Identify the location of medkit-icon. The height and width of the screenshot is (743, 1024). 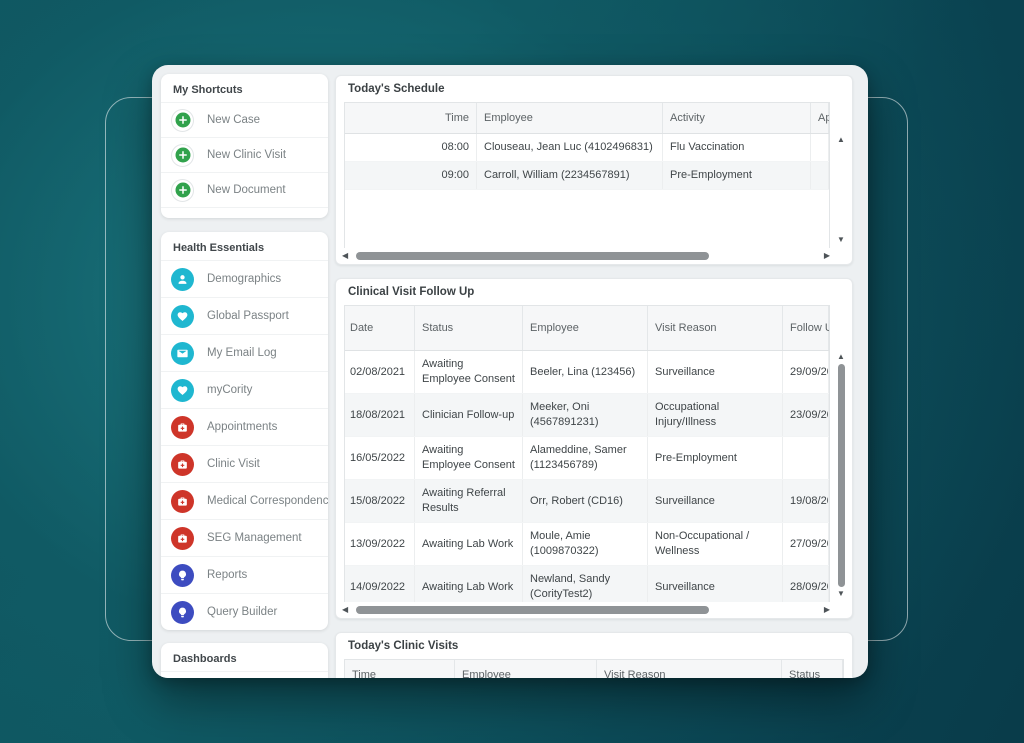
(182, 501).